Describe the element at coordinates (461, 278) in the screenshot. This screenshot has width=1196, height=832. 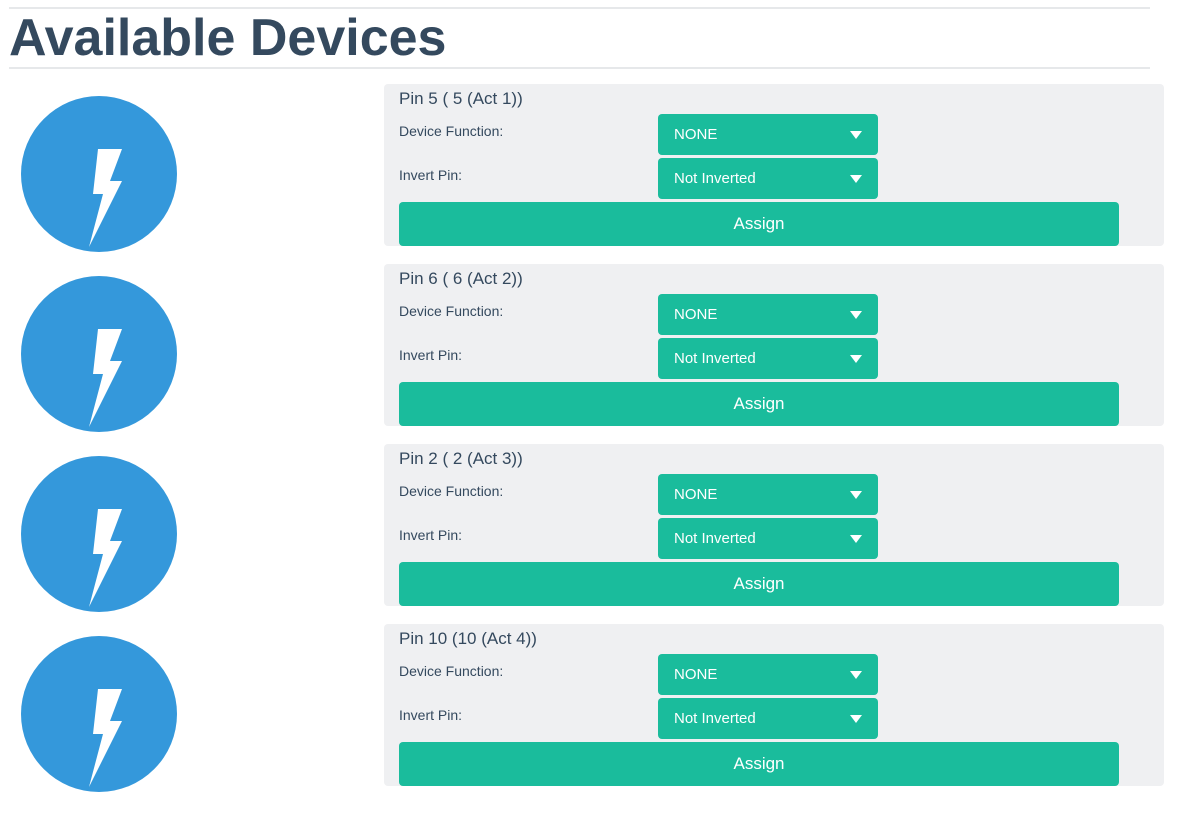
I see `device-title: Pin 6 ( 6 (Act 2))` at that location.